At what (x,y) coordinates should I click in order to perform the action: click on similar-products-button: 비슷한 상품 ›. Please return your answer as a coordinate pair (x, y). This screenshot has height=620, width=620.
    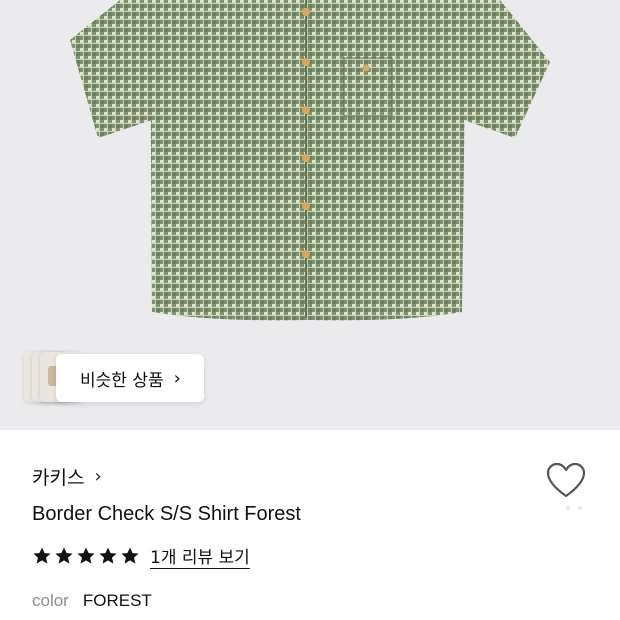
    Looking at the image, I should click on (130, 378).